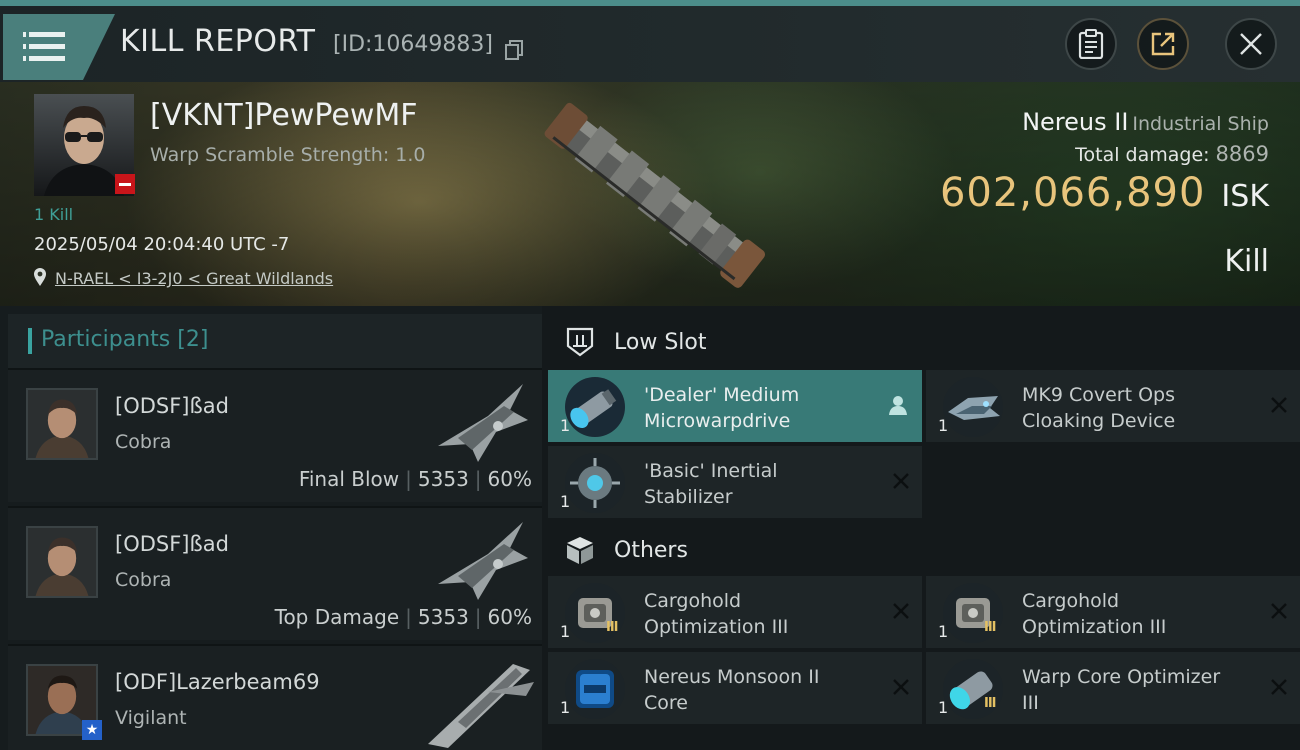  Describe the element at coordinates (415, 479) in the screenshot. I see `participant-stats: Final Blow | 5353 | 60%` at that location.